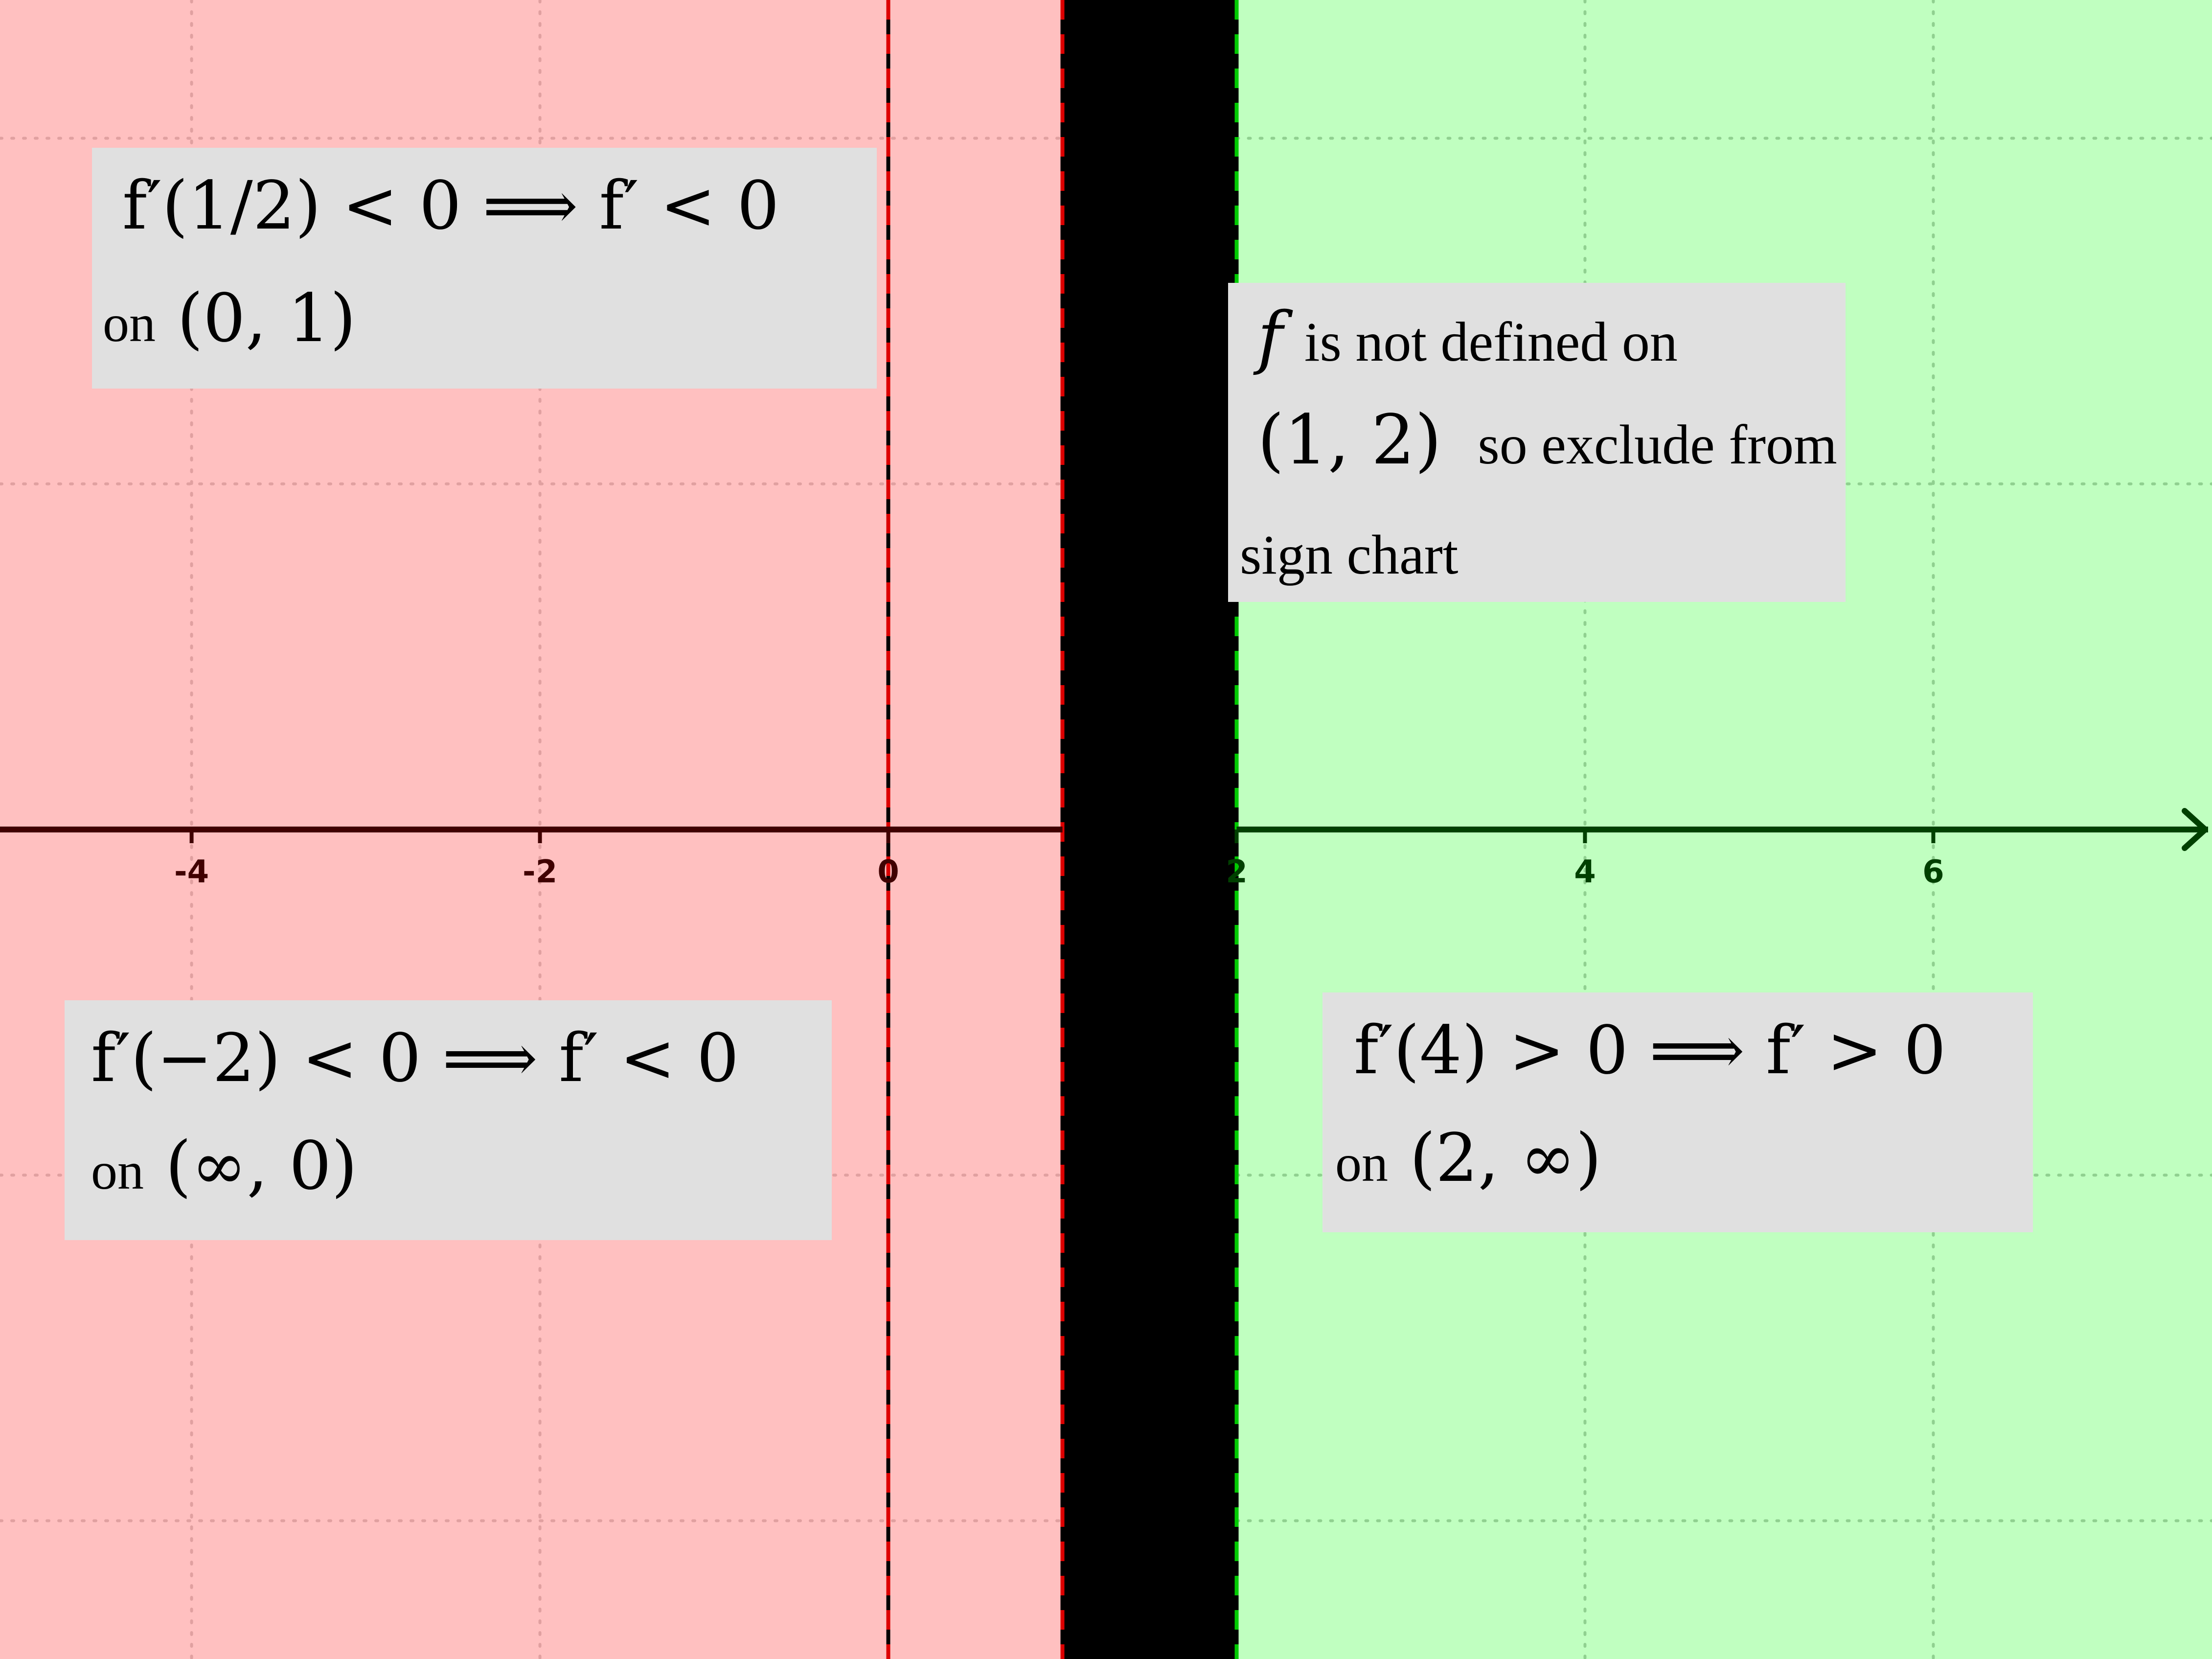 The image size is (2212, 1659). I want to click on x-tick-label: 0, so click(888, 872).